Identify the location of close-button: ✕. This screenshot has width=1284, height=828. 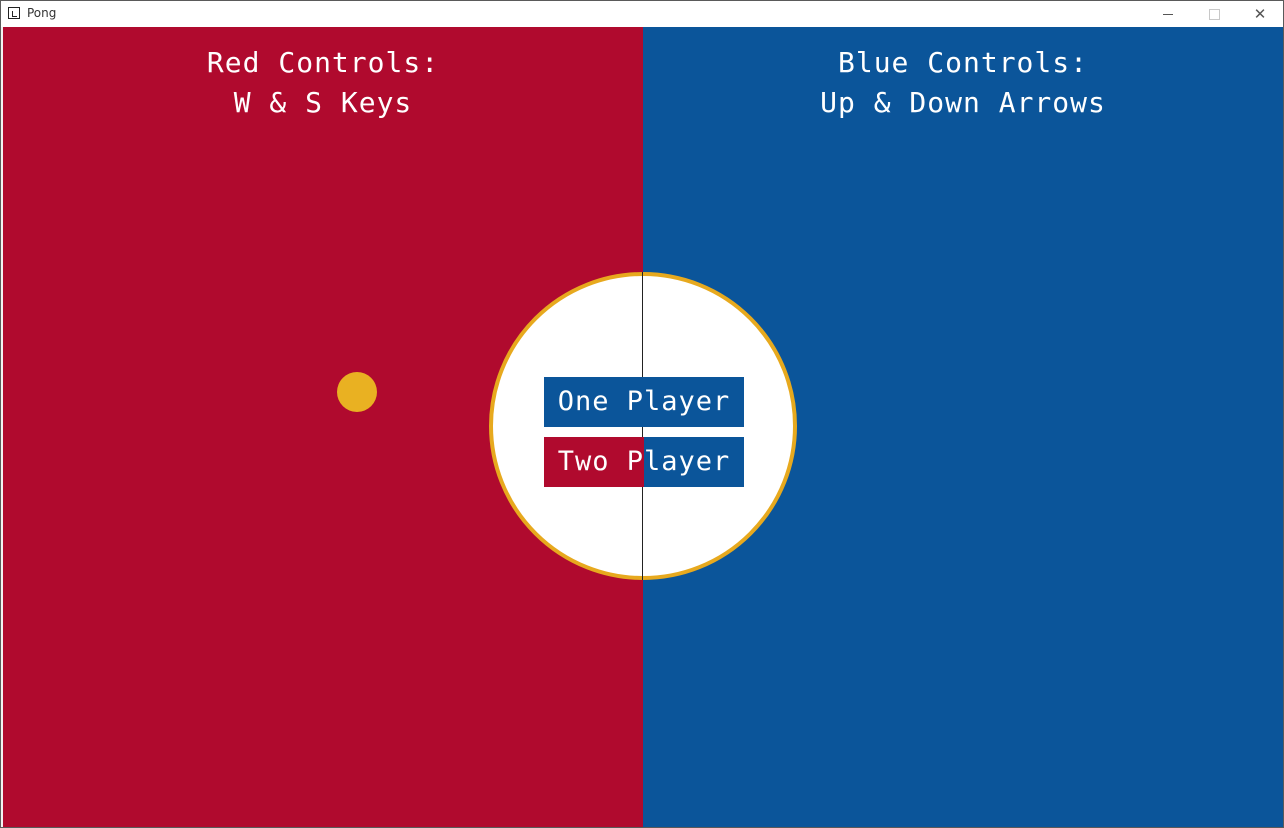
(1260, 14).